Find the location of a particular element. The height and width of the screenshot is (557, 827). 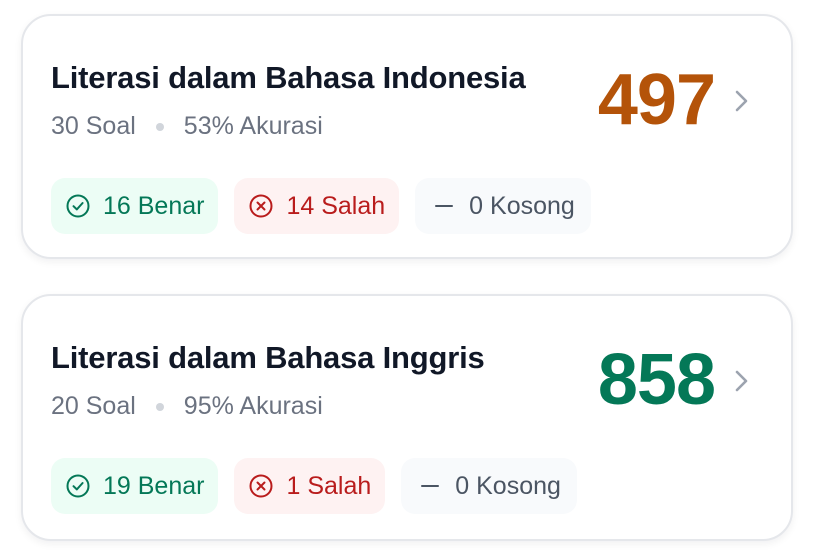

subtest-meta: 30 Soal 53% Akurasi is located at coordinates (187, 126).